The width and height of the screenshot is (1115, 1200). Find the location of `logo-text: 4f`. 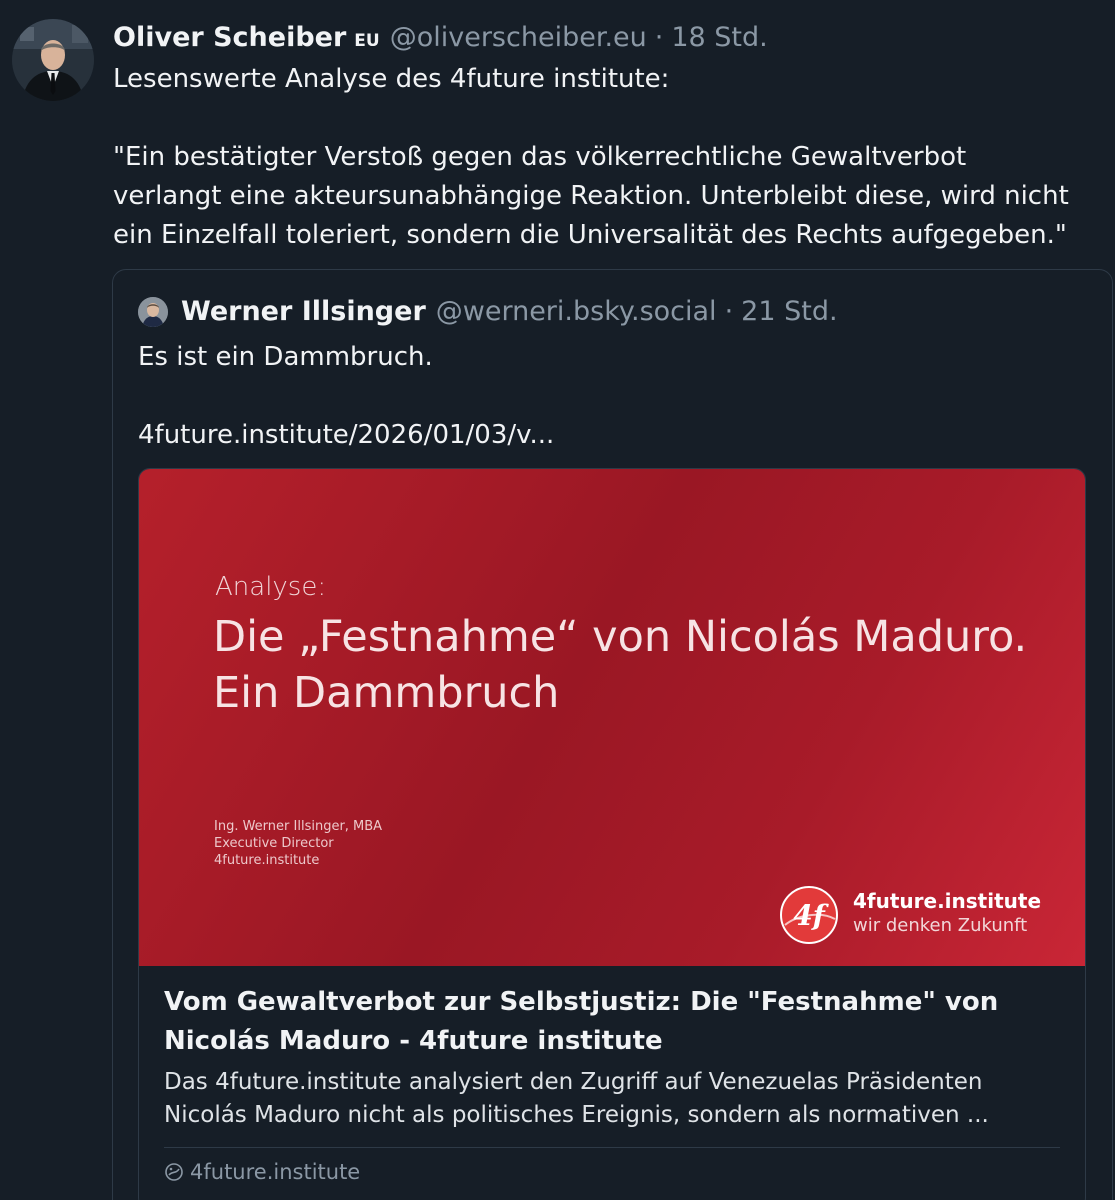

logo-text: 4f is located at coordinates (811, 915).